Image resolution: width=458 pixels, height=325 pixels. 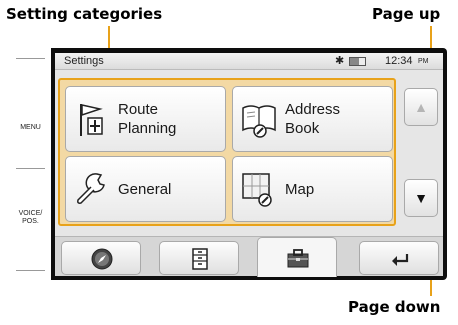 I want to click on toolbox-icon, so click(x=298, y=258).